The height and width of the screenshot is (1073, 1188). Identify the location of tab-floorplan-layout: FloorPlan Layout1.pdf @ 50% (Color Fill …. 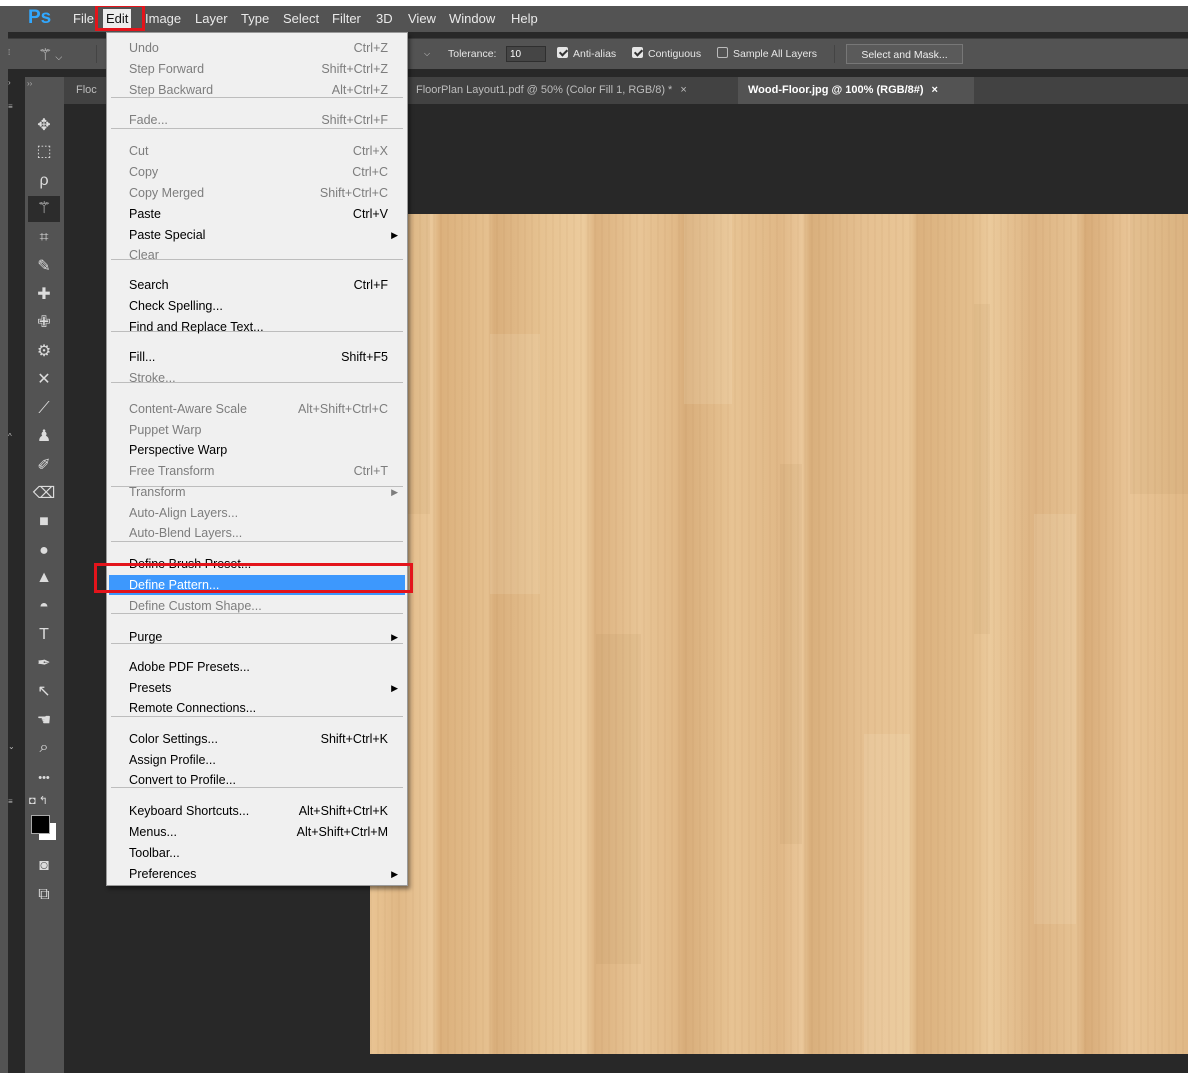
(581, 90).